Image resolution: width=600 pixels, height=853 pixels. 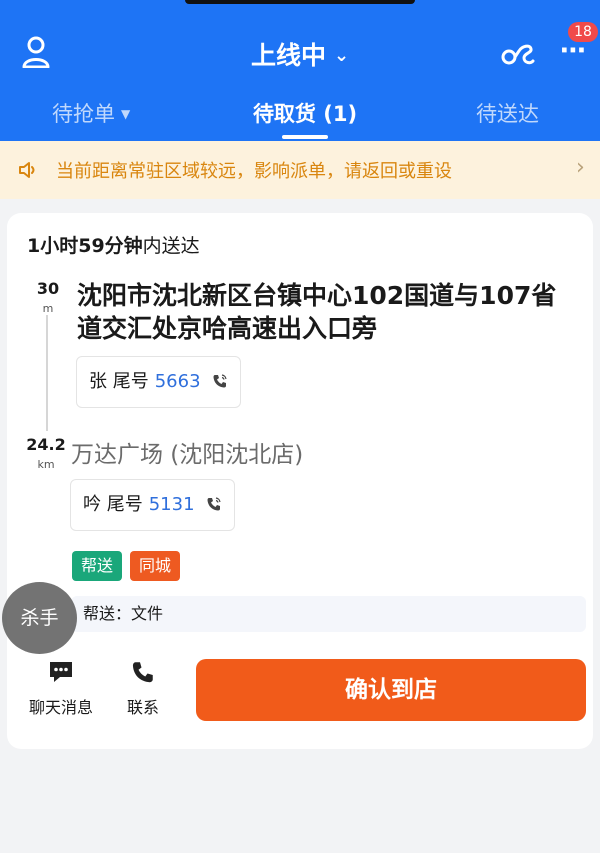 What do you see at coordinates (305, 114) in the screenshot?
I see `tab-label: 待取货 (1)` at bounding box center [305, 114].